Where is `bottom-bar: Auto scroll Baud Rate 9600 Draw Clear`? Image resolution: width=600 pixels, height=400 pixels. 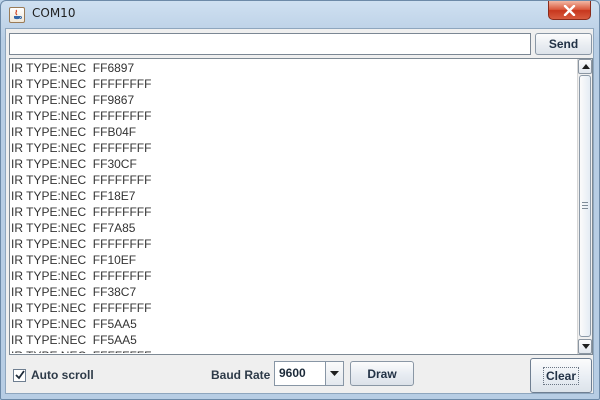 bottom-bar: Auto scroll Baud Rate 9600 Draw Clear is located at coordinates (299, 375).